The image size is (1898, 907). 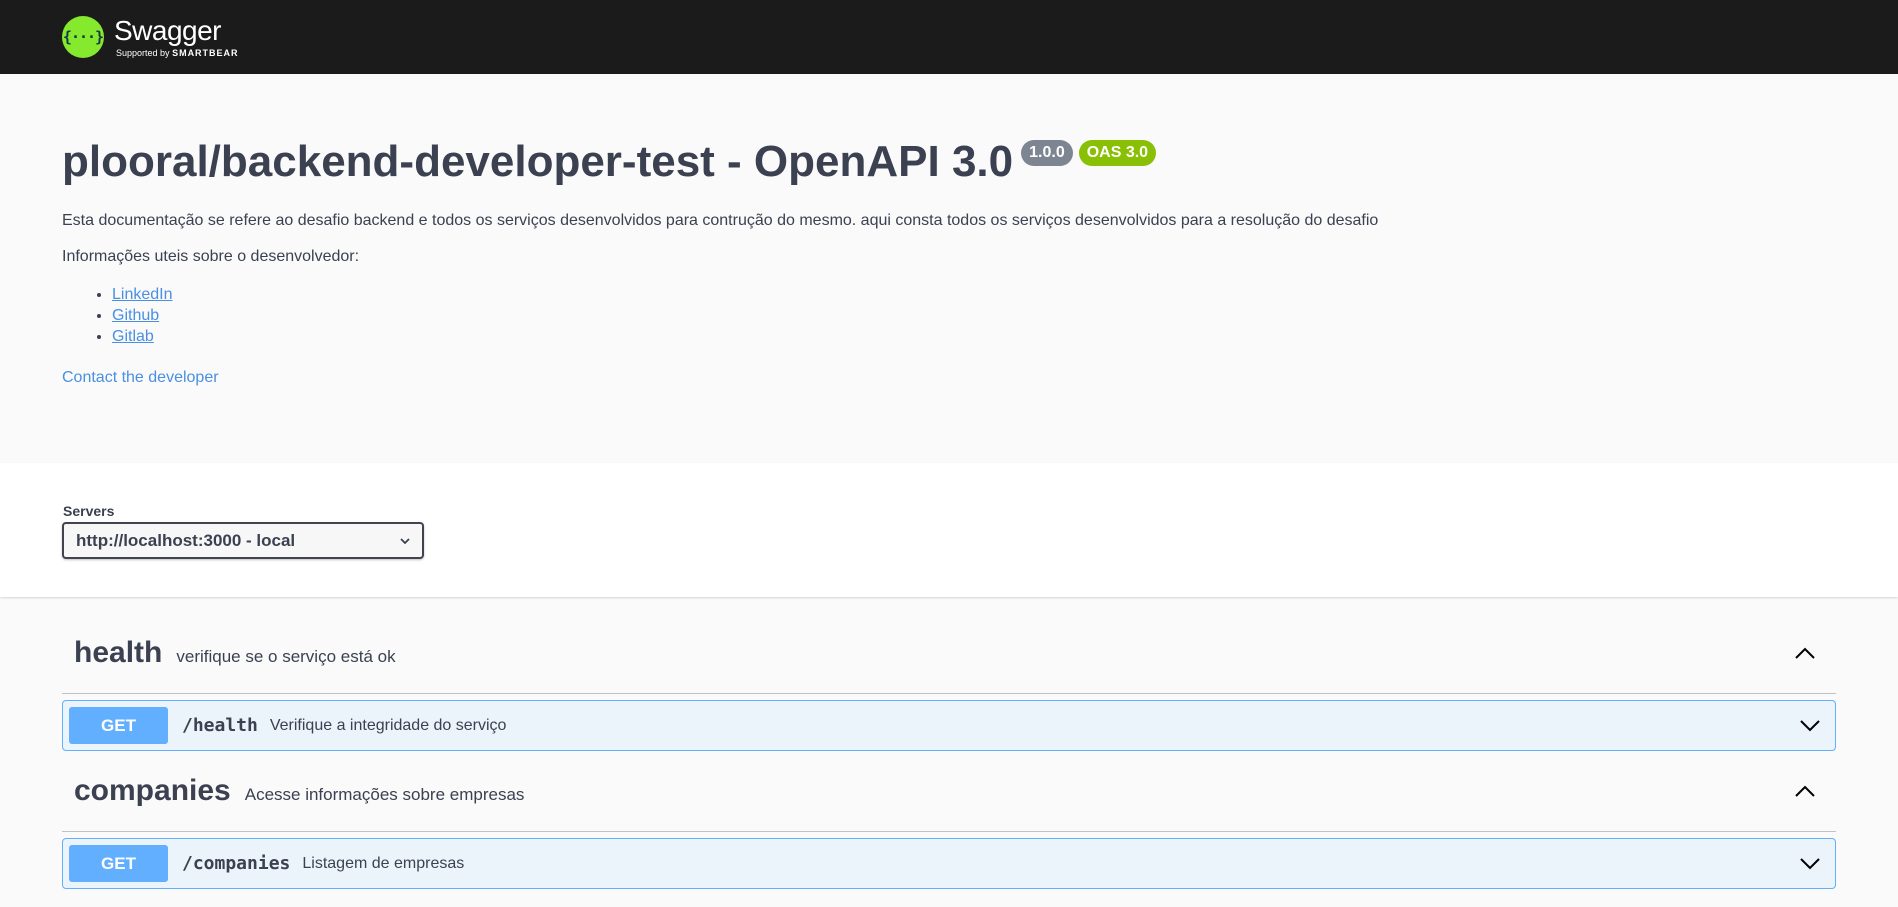 What do you see at coordinates (152, 790) in the screenshot?
I see `tag-name: companies` at bounding box center [152, 790].